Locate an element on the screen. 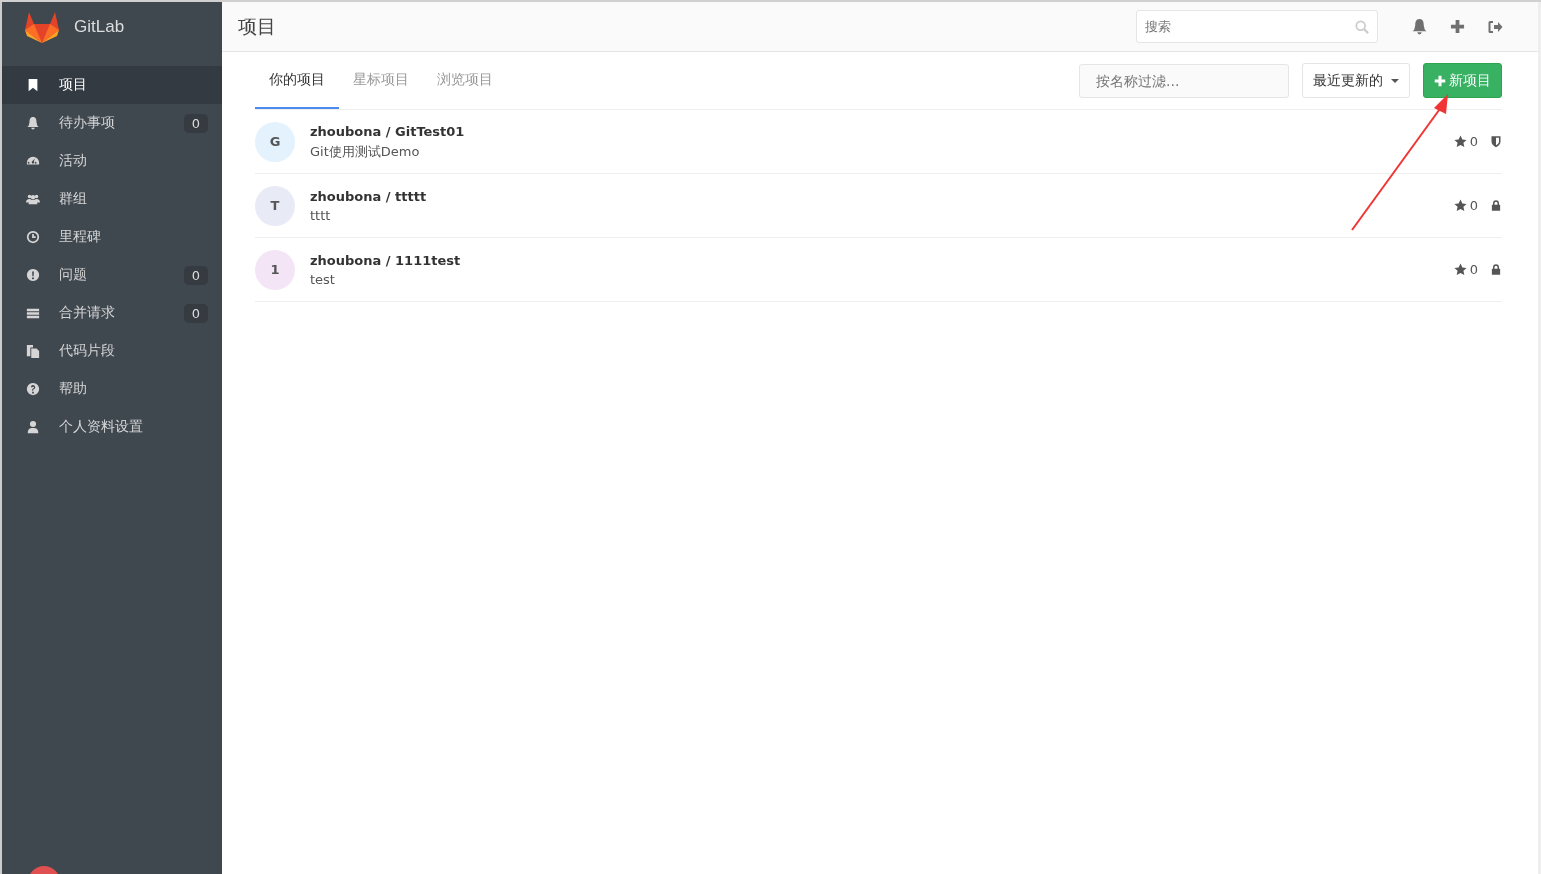 This screenshot has height=874, width=1541. project-name-link: zhoubona / ttttt is located at coordinates (368, 196).